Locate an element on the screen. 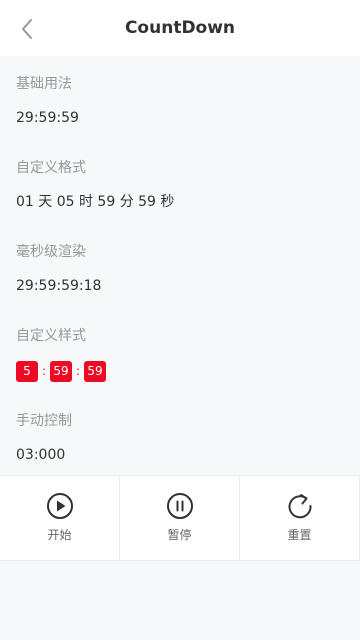  page-title: CountDown is located at coordinates (180, 28).